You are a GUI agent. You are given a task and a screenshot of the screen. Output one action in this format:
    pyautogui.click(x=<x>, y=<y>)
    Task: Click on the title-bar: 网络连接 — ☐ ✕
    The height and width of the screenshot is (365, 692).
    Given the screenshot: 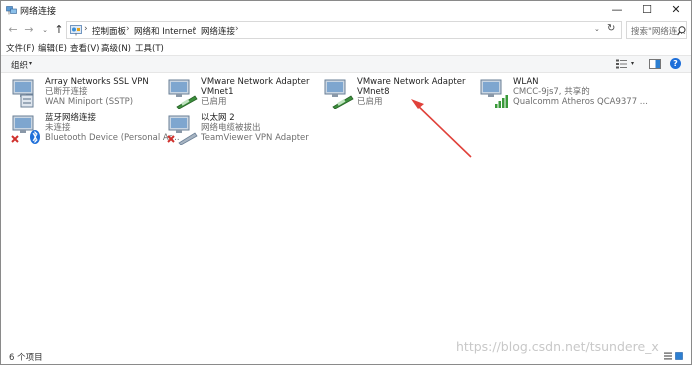 What is the action you would take?
    pyautogui.click(x=346, y=10)
    